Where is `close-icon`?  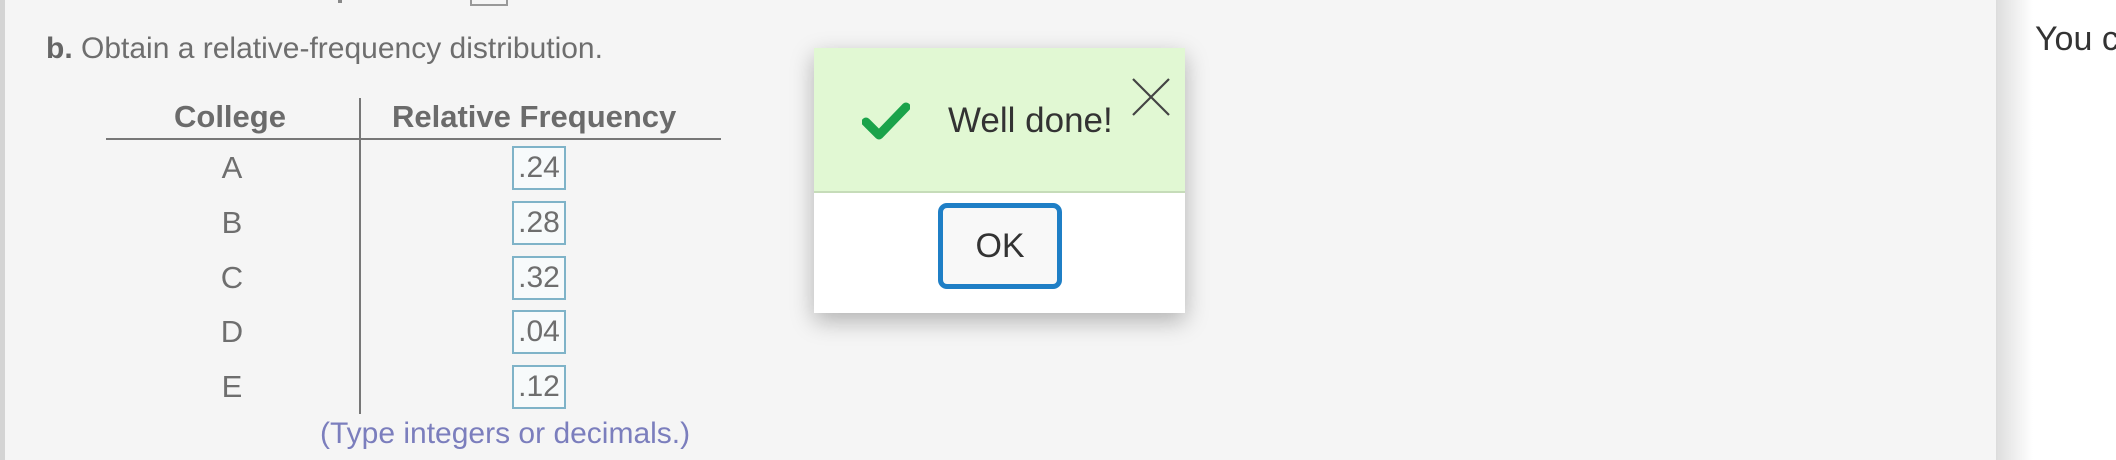 close-icon is located at coordinates (1151, 97).